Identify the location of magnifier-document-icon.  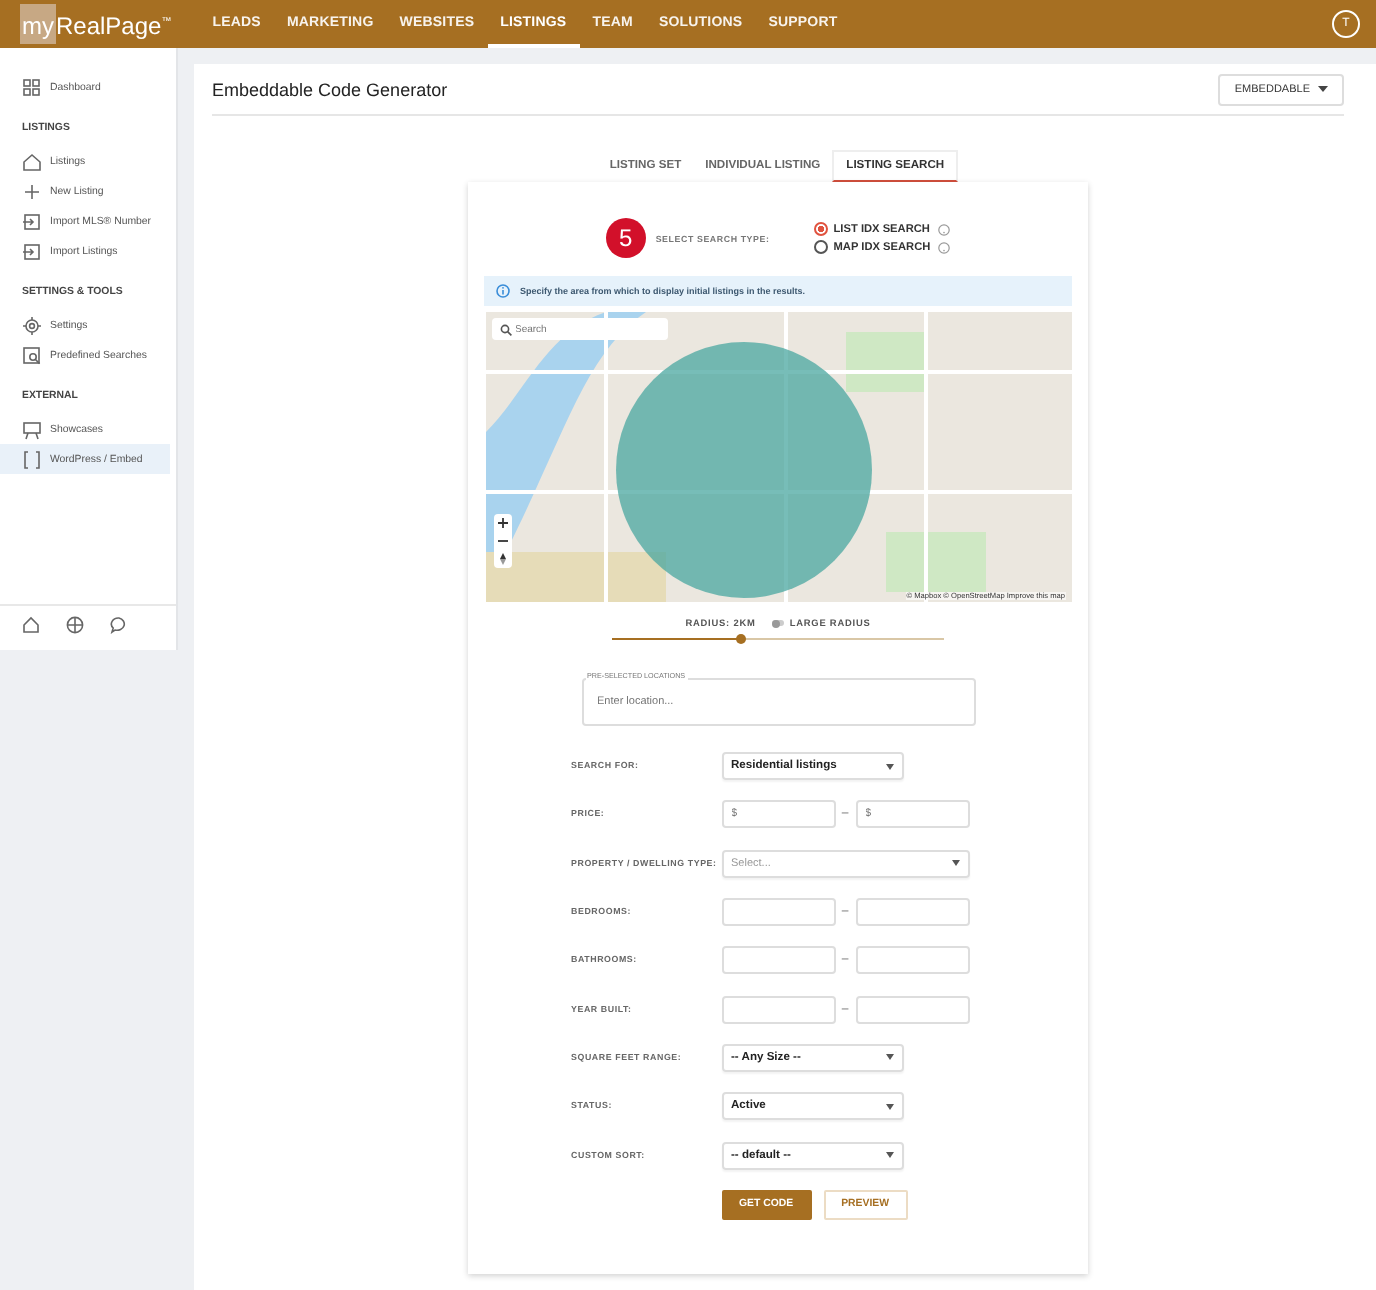
(32, 355).